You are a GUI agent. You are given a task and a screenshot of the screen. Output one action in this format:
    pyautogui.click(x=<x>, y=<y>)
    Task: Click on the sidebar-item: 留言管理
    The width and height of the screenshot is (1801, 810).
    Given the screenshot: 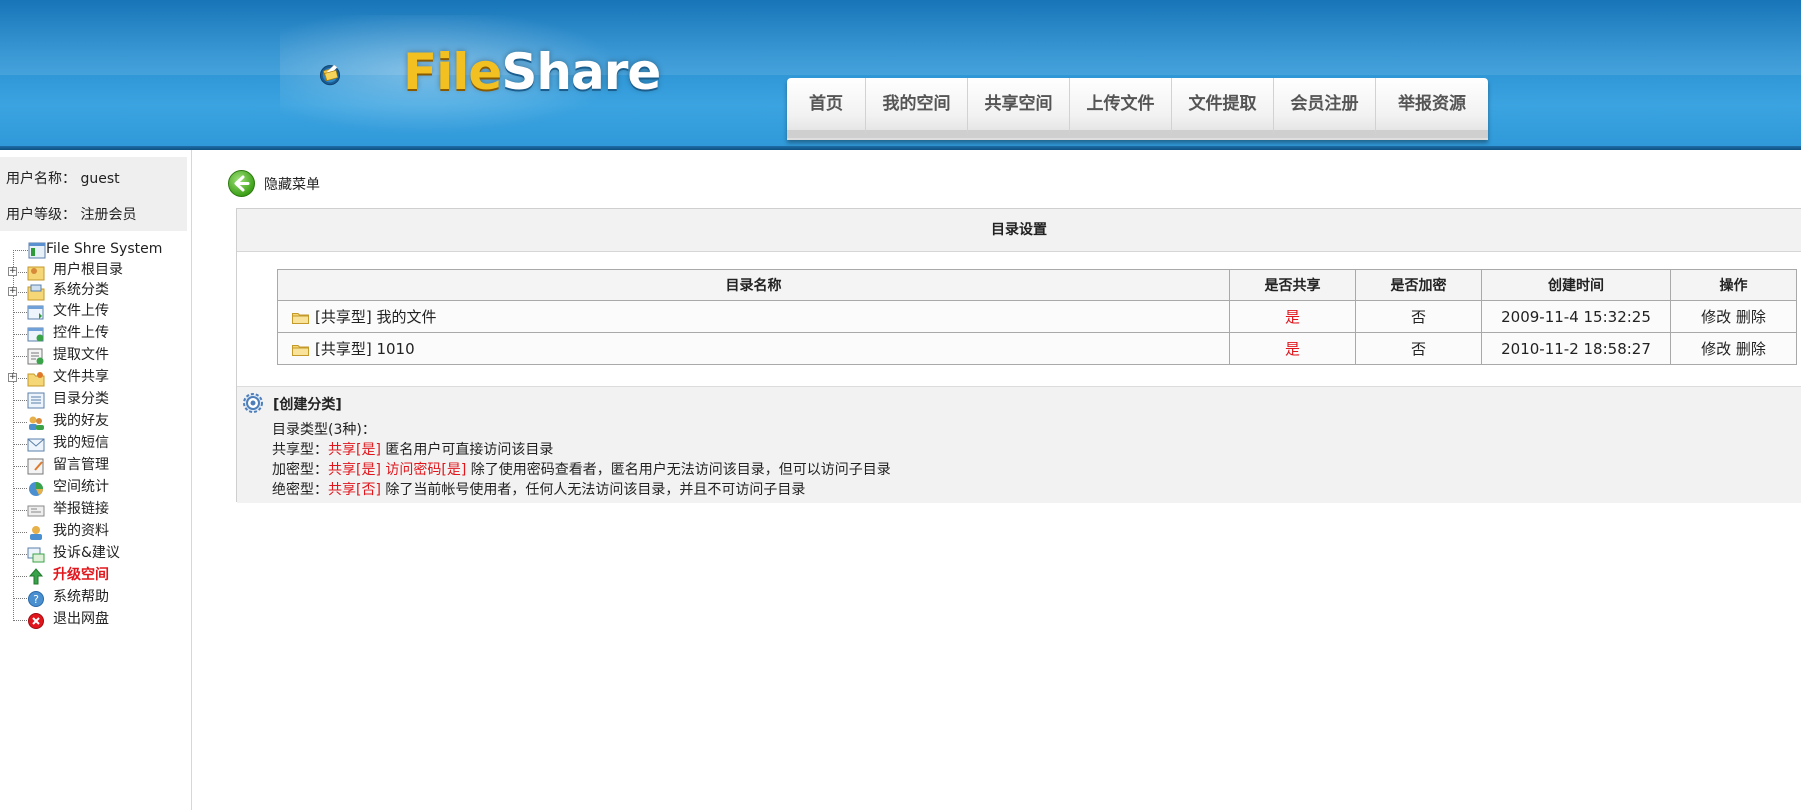 What is the action you would take?
    pyautogui.click(x=95, y=466)
    